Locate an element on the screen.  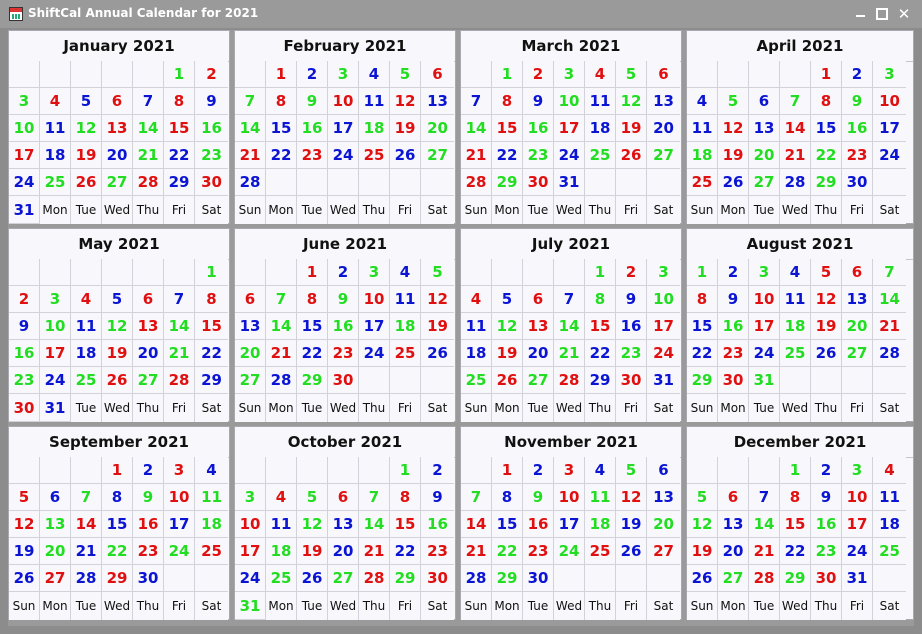
day-cell: 6 is located at coordinates (538, 299).